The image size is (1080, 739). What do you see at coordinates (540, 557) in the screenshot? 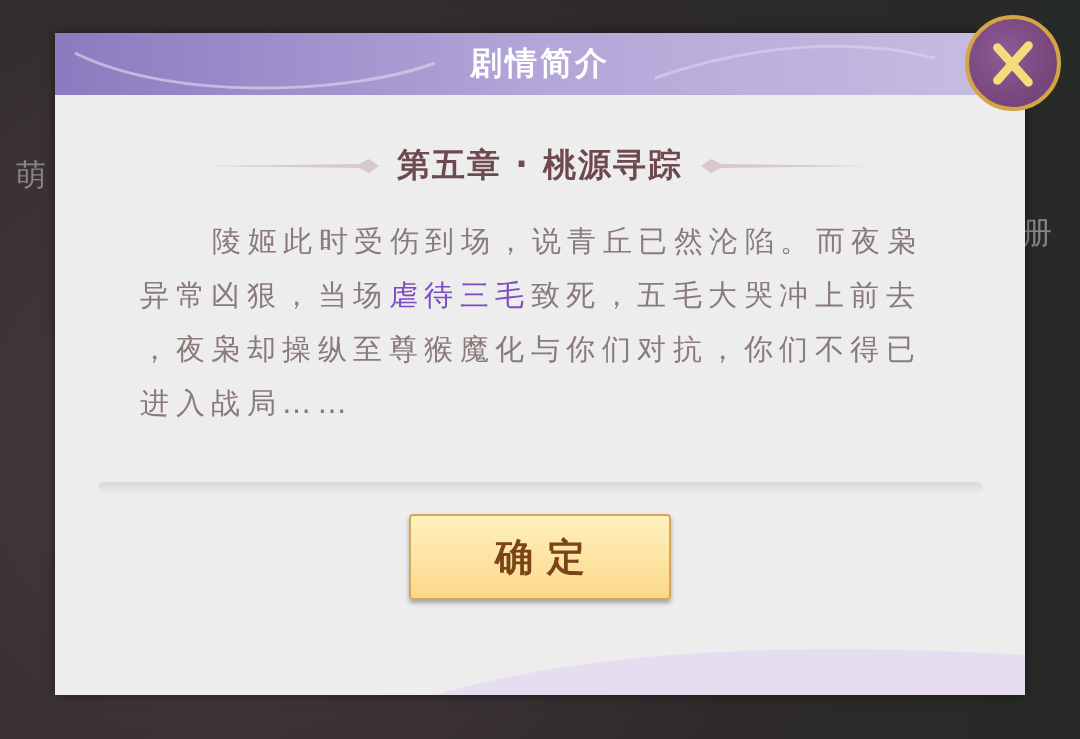
I see `confirm-button: 确 定` at bounding box center [540, 557].